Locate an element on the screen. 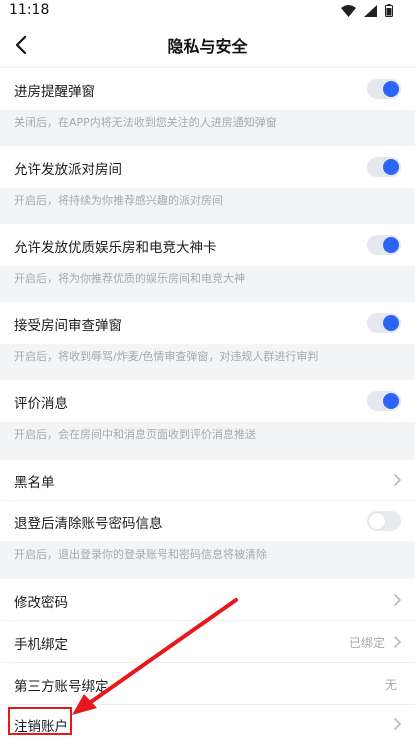 The height and width of the screenshot is (741, 415). setting-clear-credentials: 退登后清除账号密码信息 is located at coordinates (207, 521).